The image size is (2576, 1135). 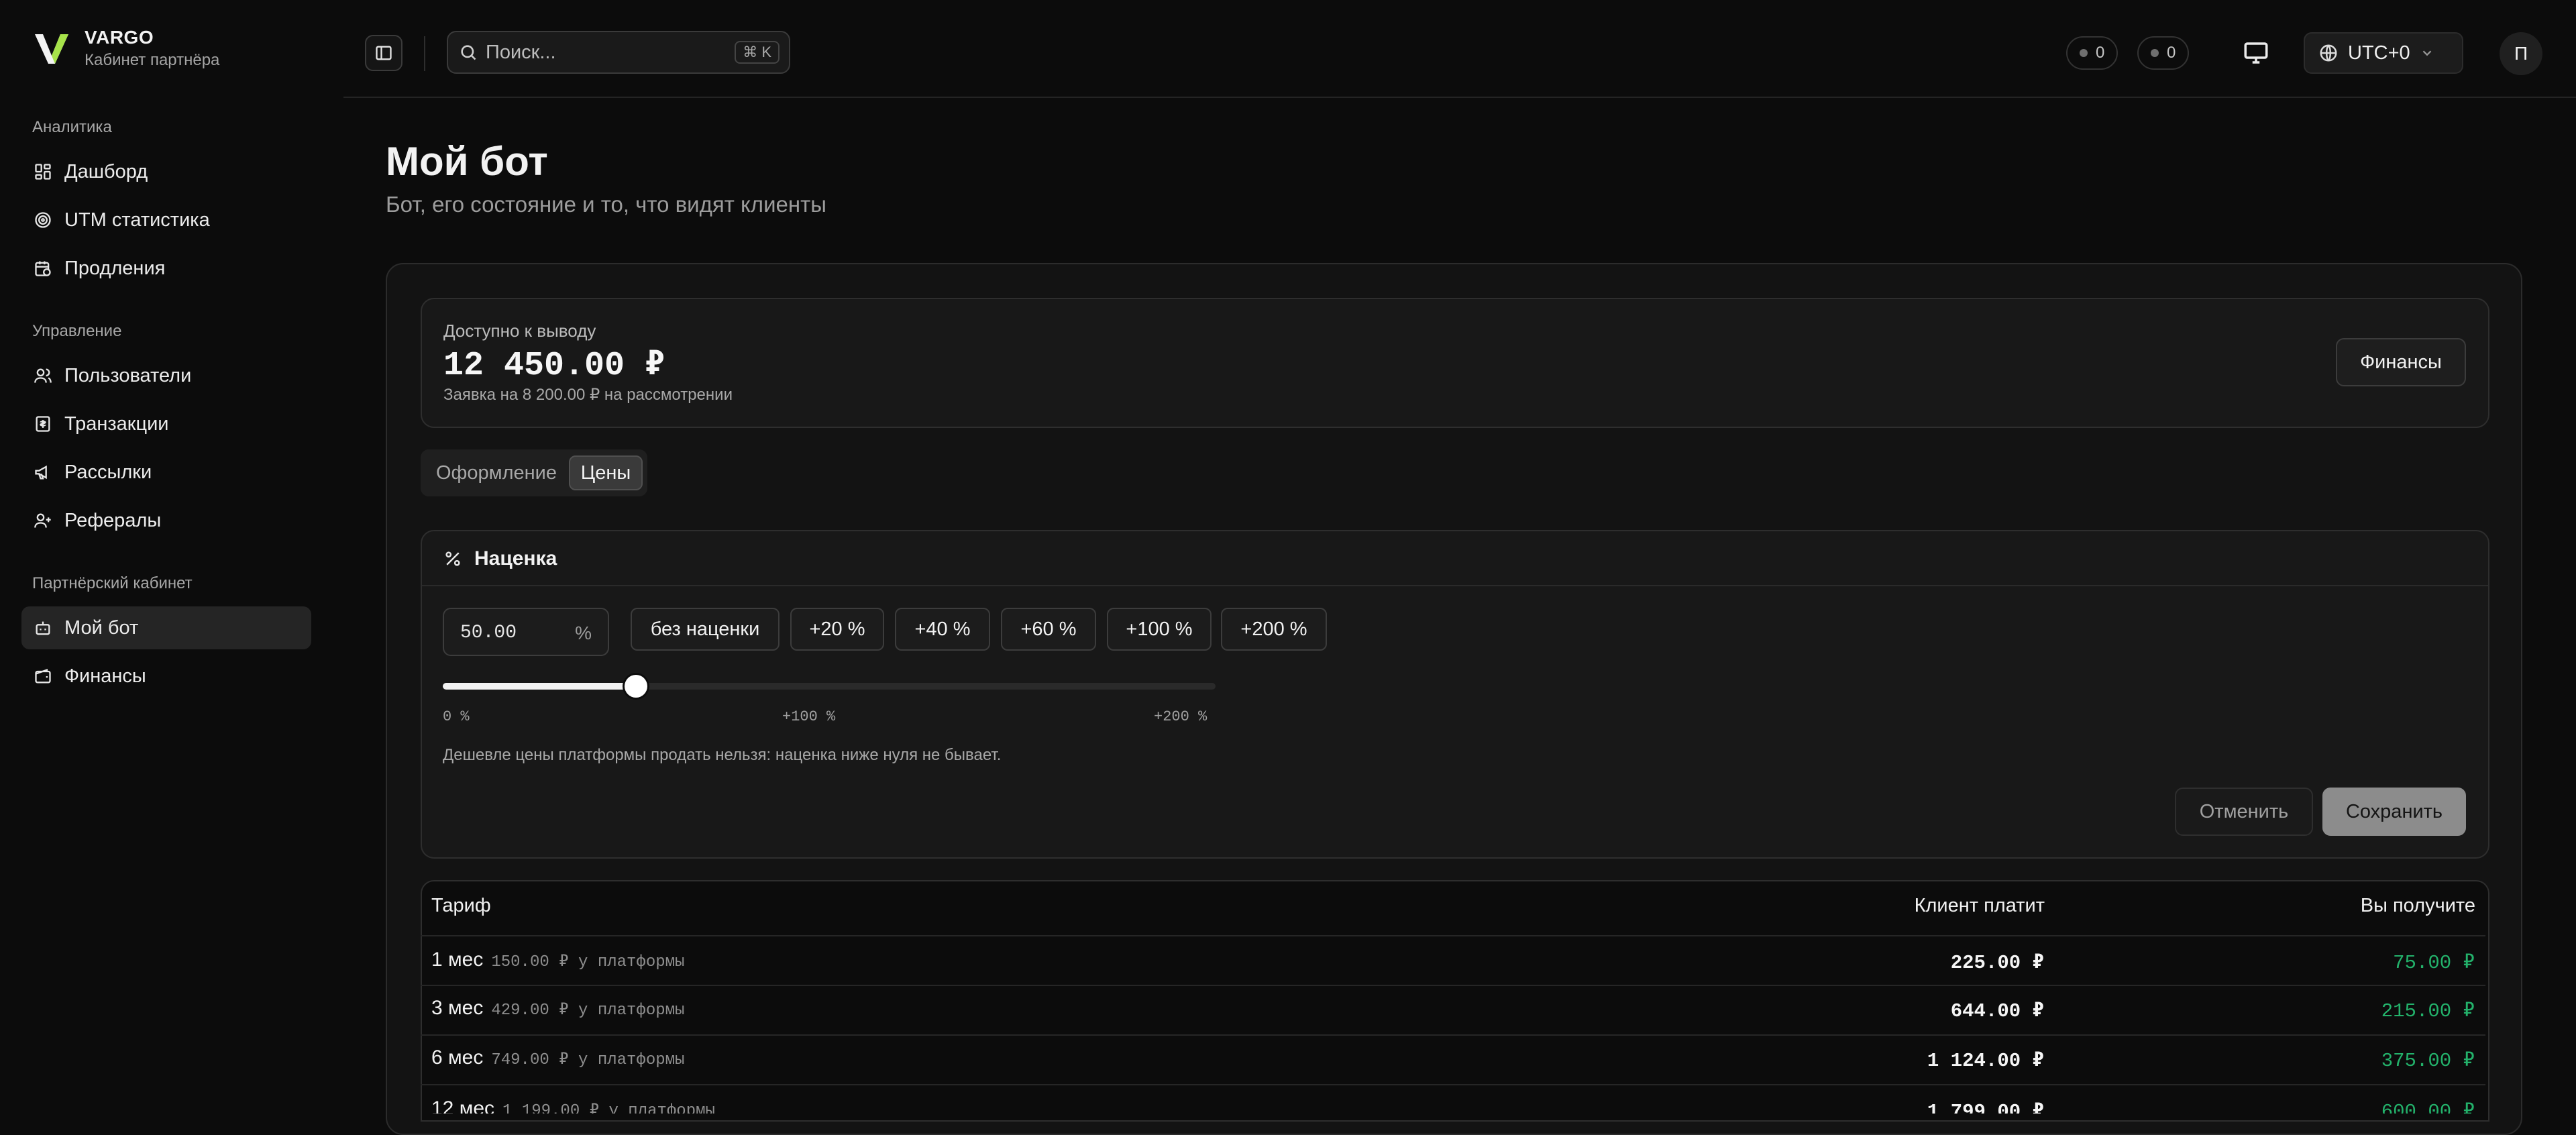 I want to click on counter-pill-2: 0, so click(x=2163, y=53).